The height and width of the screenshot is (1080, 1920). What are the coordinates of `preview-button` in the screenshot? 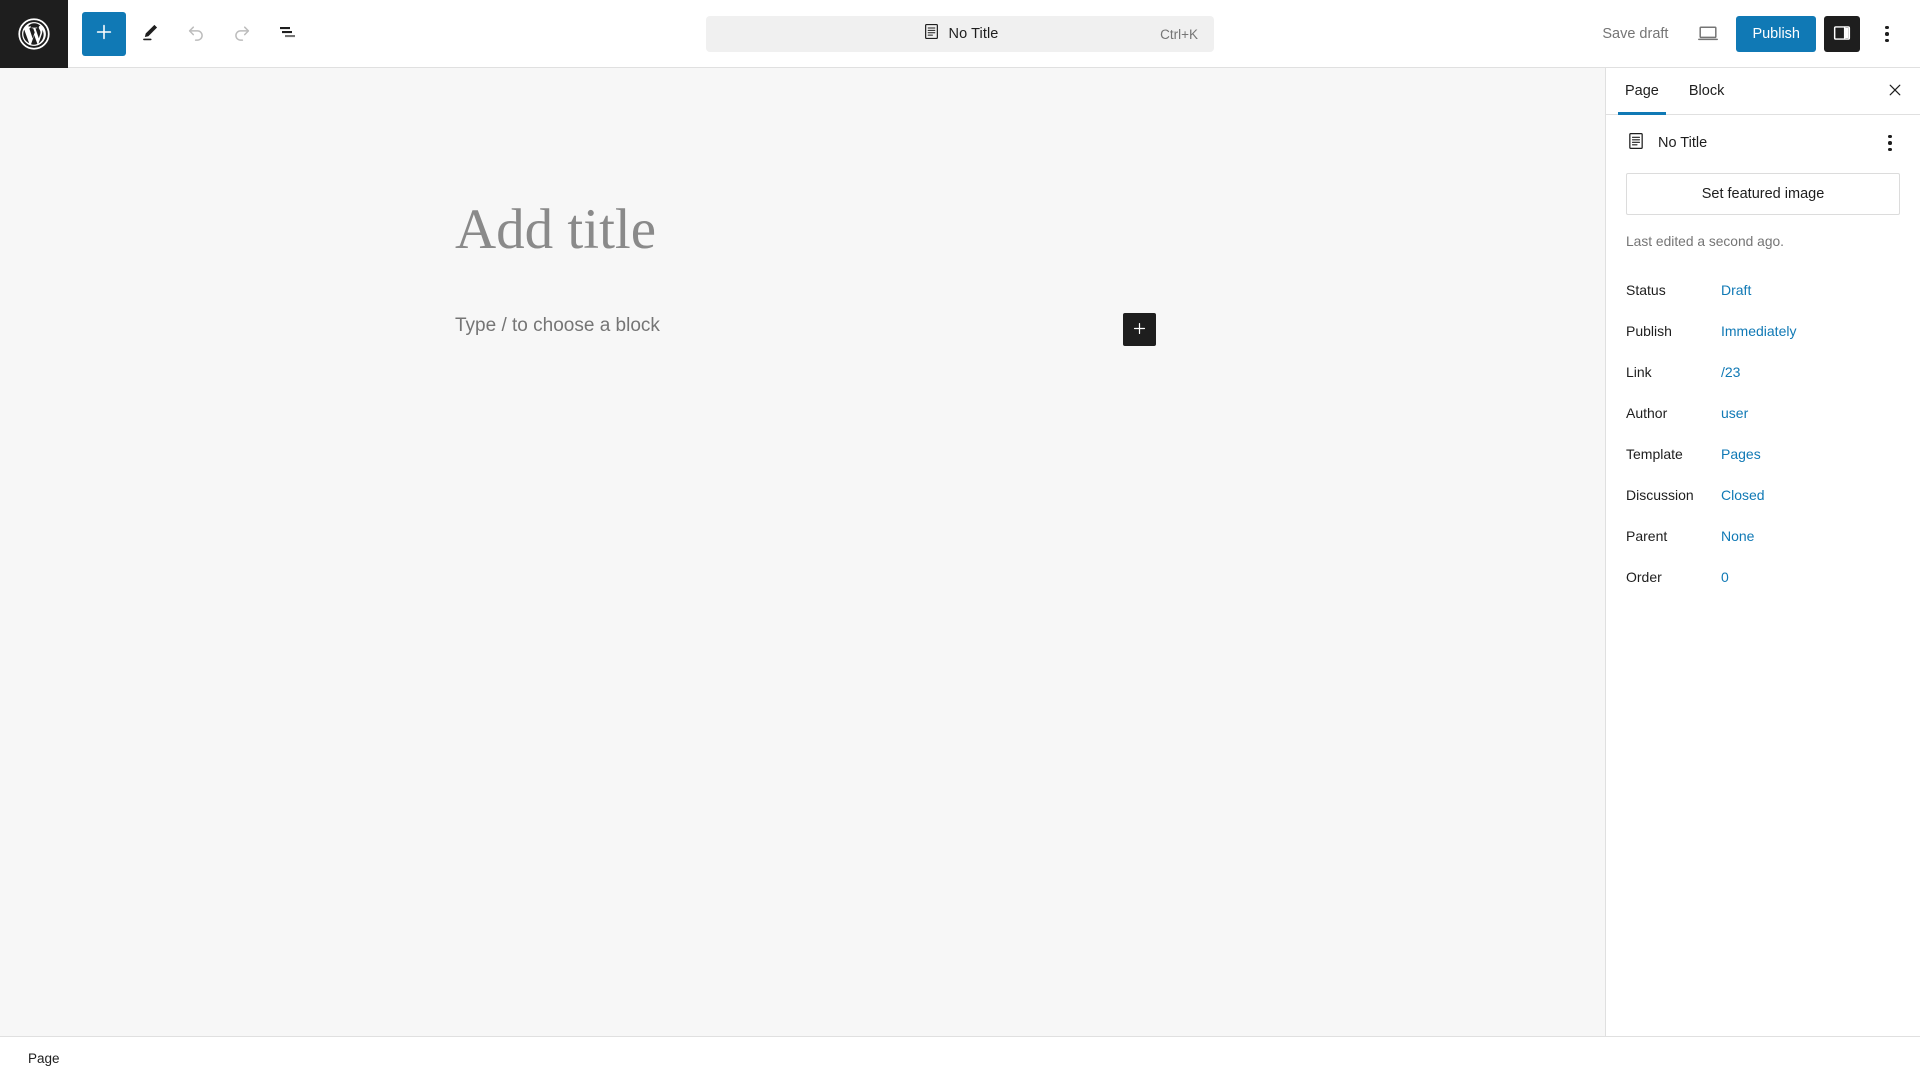 It's located at (1708, 34).